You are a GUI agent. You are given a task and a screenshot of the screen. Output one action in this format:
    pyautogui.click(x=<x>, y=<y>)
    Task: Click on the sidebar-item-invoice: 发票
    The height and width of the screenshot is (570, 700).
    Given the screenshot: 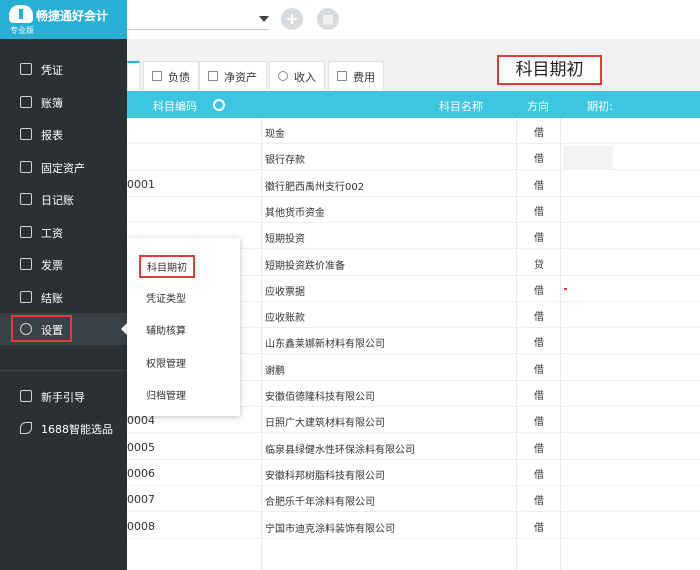 What is the action you would take?
    pyautogui.click(x=63, y=264)
    